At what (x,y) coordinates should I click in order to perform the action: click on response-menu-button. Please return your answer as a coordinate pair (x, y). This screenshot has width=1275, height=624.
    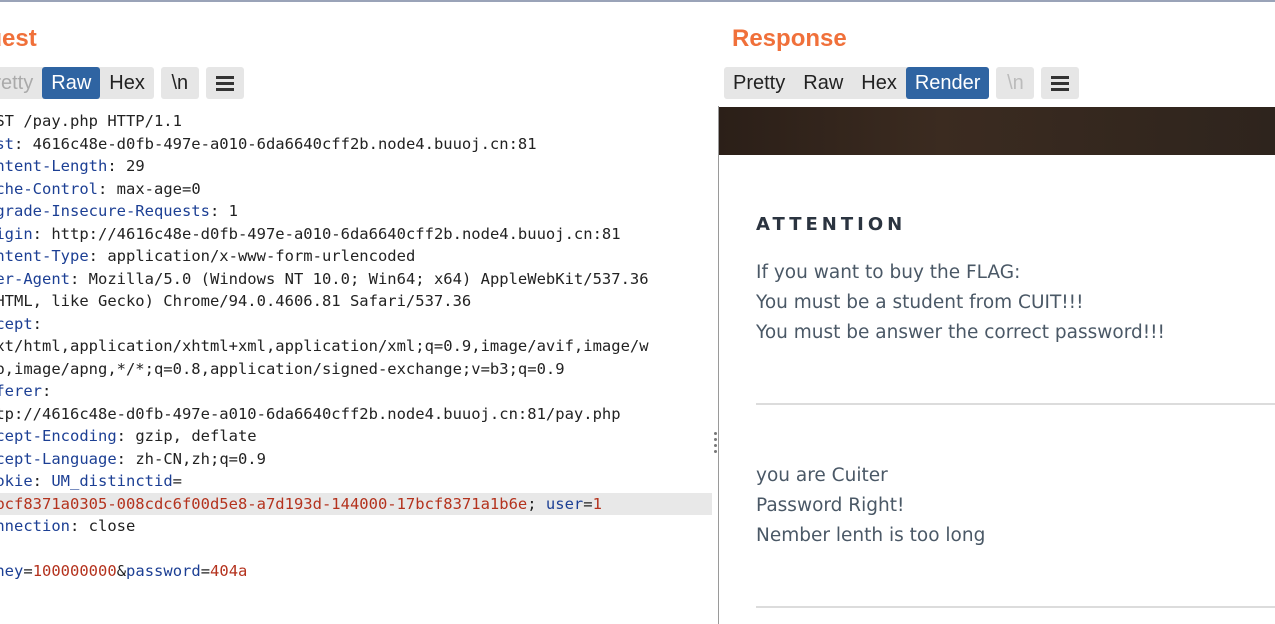
    Looking at the image, I should click on (1060, 83).